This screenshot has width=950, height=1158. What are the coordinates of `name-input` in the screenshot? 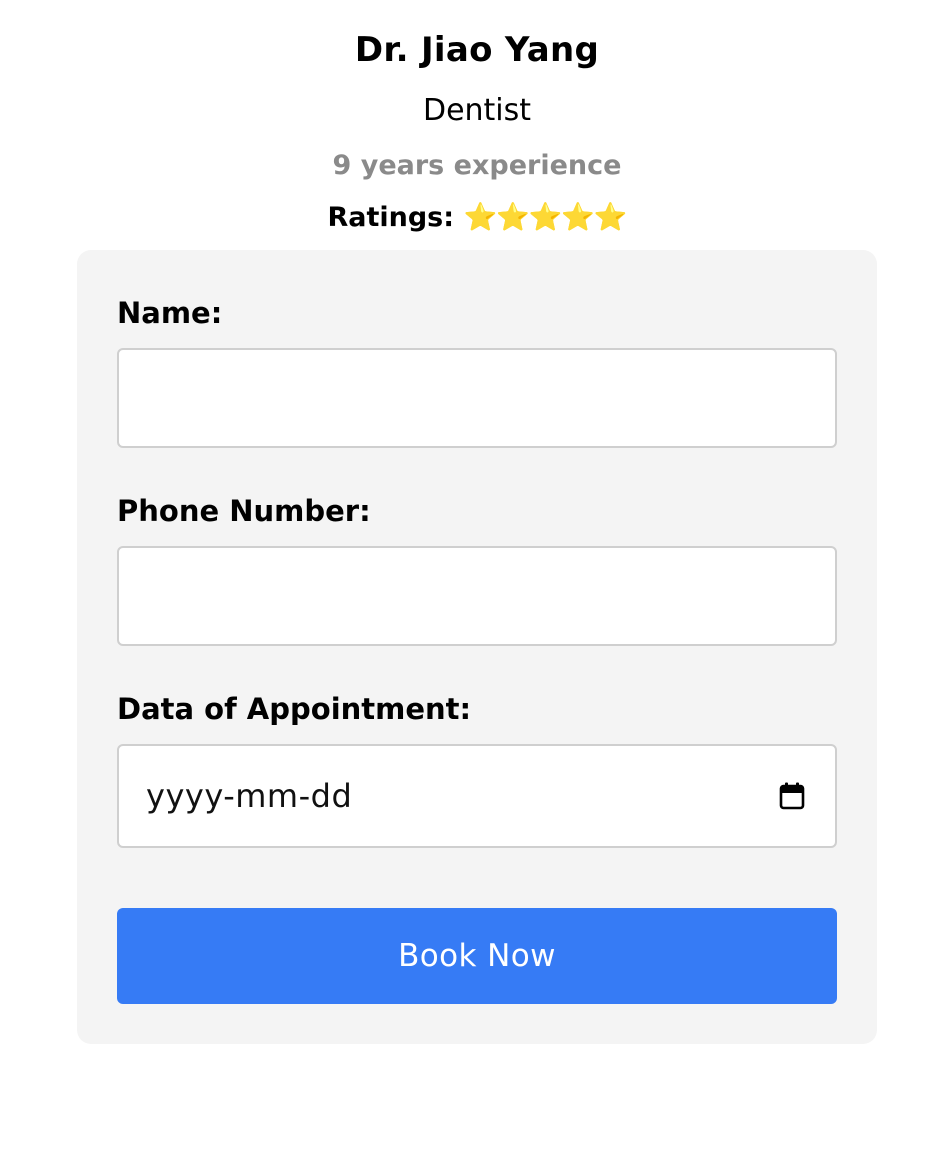 It's located at (477, 398).